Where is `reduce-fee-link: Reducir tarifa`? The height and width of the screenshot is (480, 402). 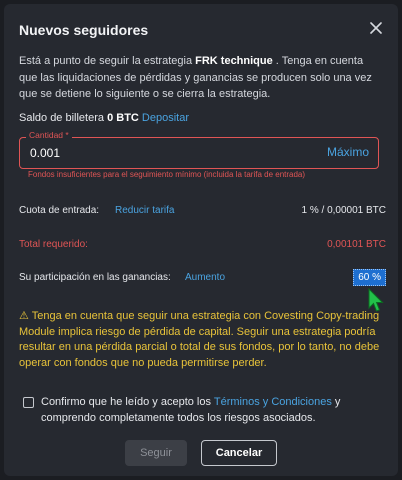
reduce-fee-link: Reducir tarifa is located at coordinates (144, 210).